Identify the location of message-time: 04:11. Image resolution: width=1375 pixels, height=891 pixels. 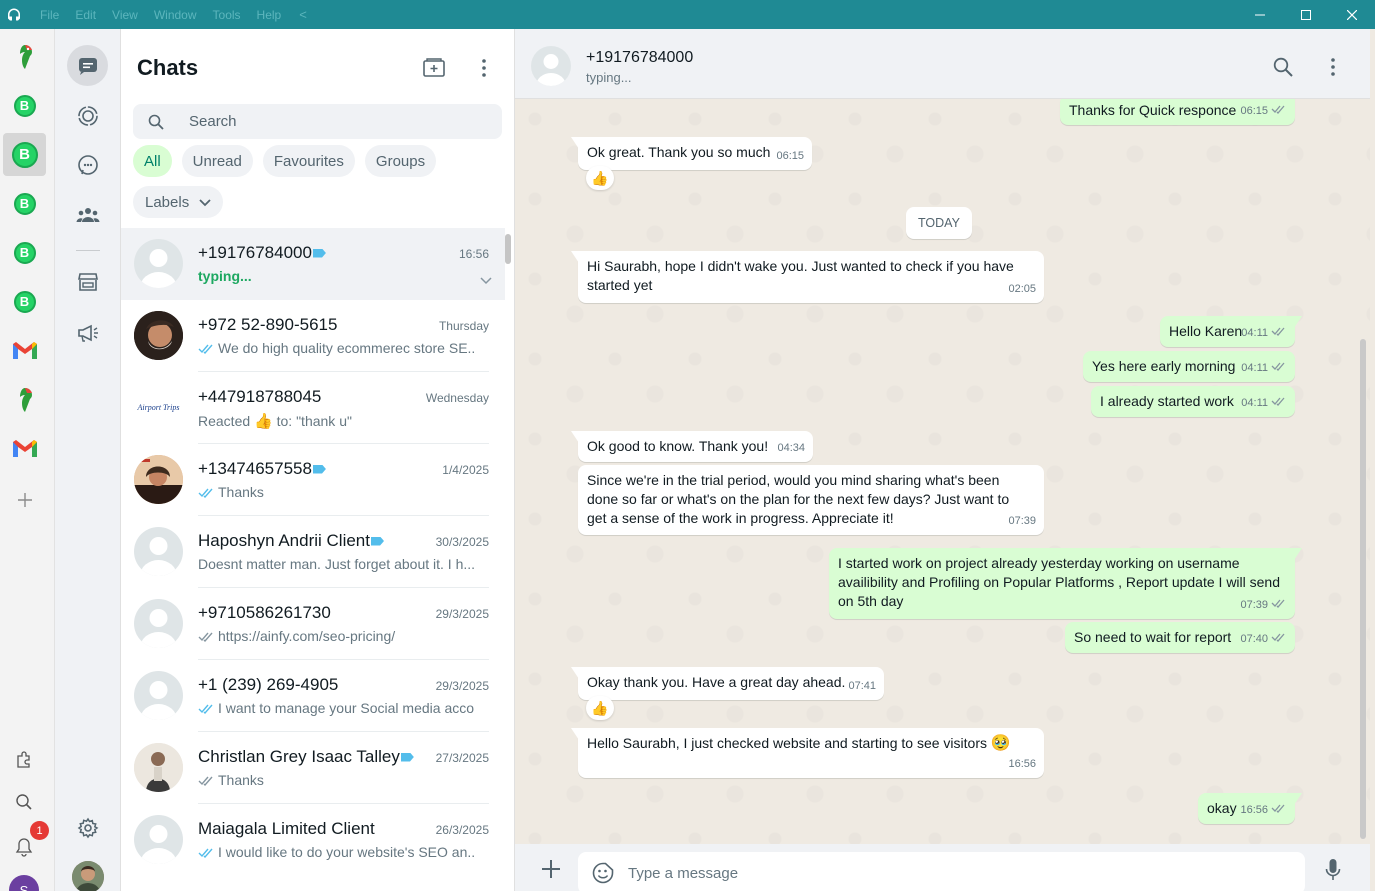
(1254, 368).